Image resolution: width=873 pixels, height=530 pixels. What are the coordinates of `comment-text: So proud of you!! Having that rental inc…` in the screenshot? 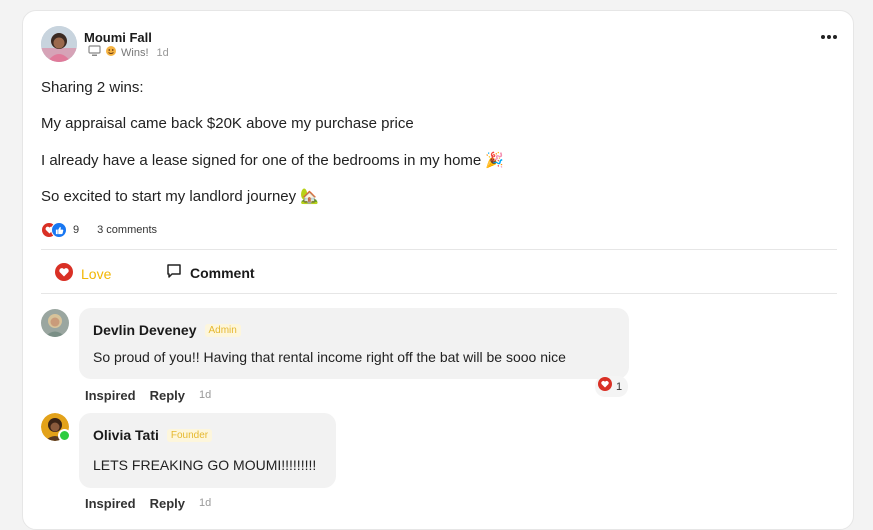 It's located at (329, 357).